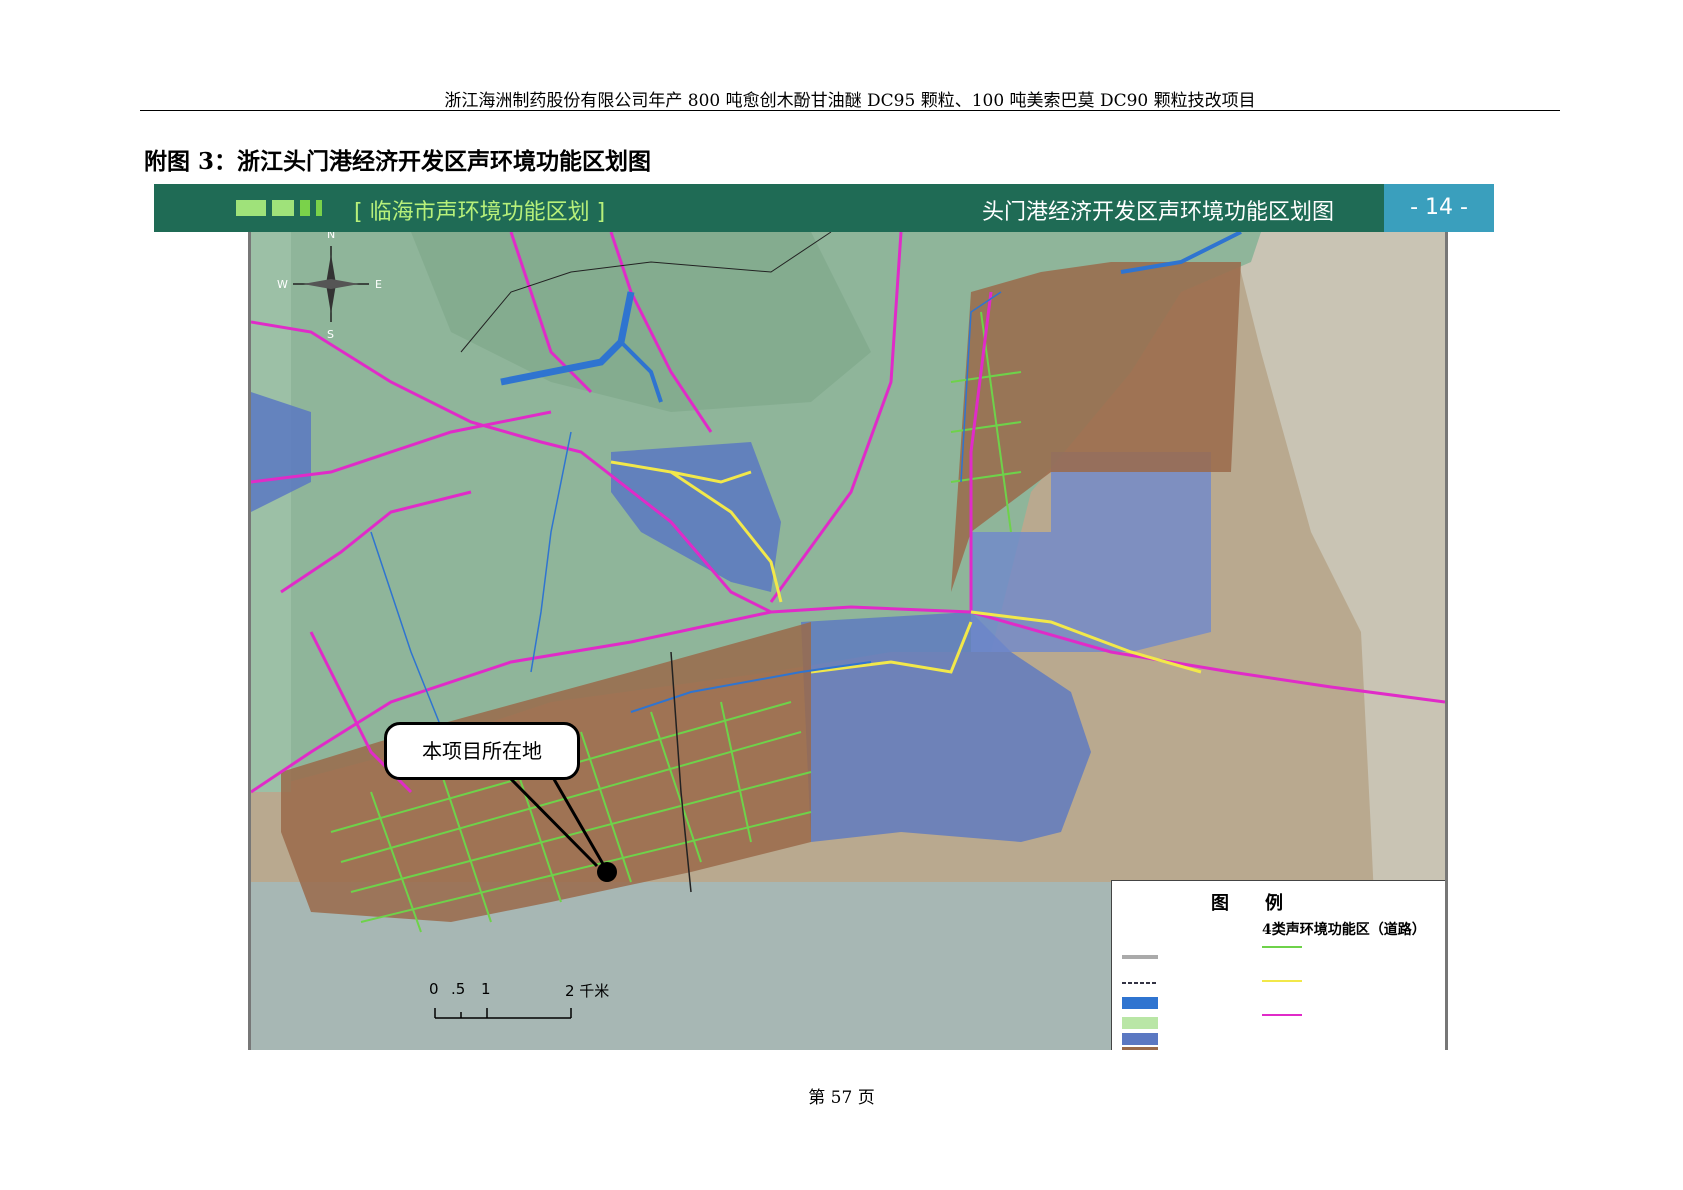 This screenshot has height=1190, width=1683. What do you see at coordinates (1212, 998) in the screenshot?
I see `legend-swatches` at bounding box center [1212, 998].